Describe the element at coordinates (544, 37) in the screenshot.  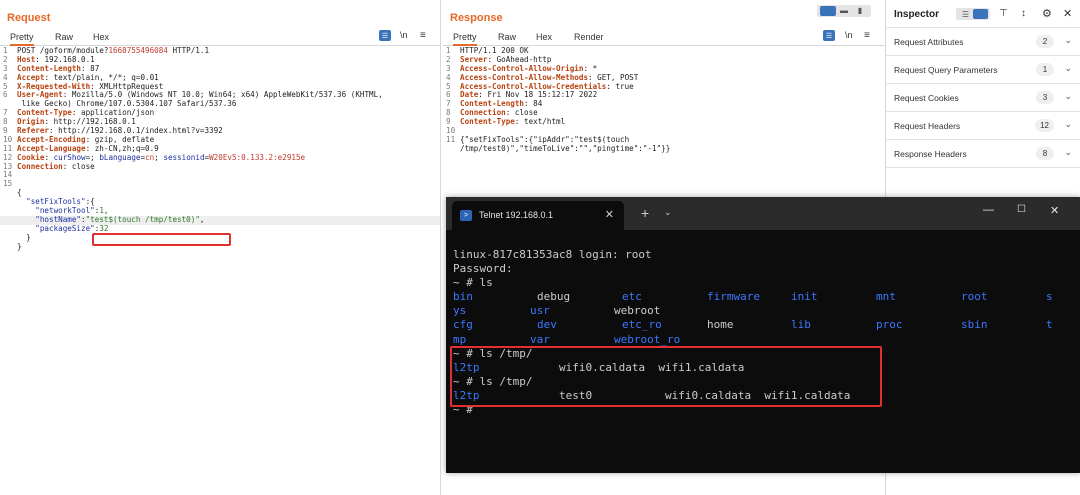
I see `response-tab-hex: Hex` at that location.